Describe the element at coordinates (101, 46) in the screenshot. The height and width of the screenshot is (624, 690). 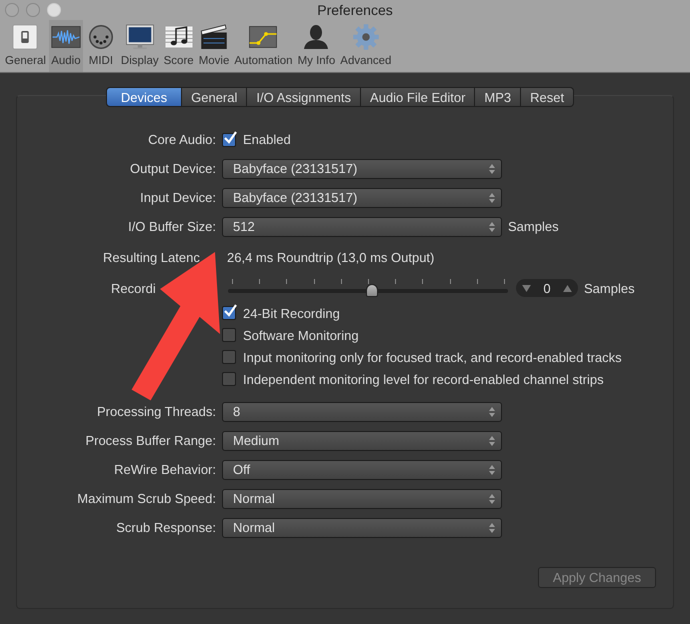
I see `toolbar-item: MIDI` at that location.